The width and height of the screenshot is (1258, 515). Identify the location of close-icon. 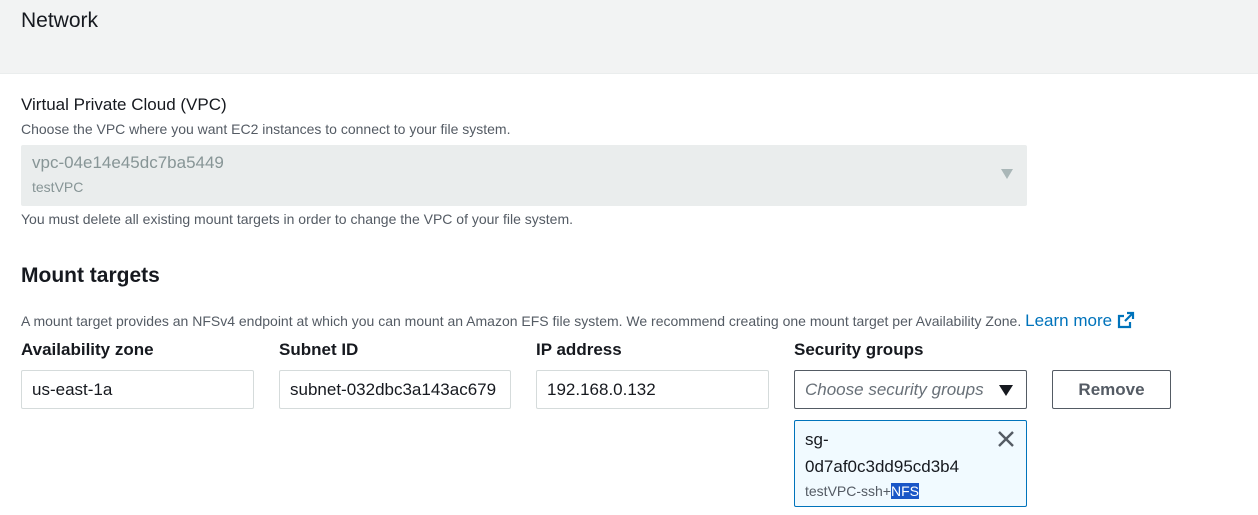
(1006, 439).